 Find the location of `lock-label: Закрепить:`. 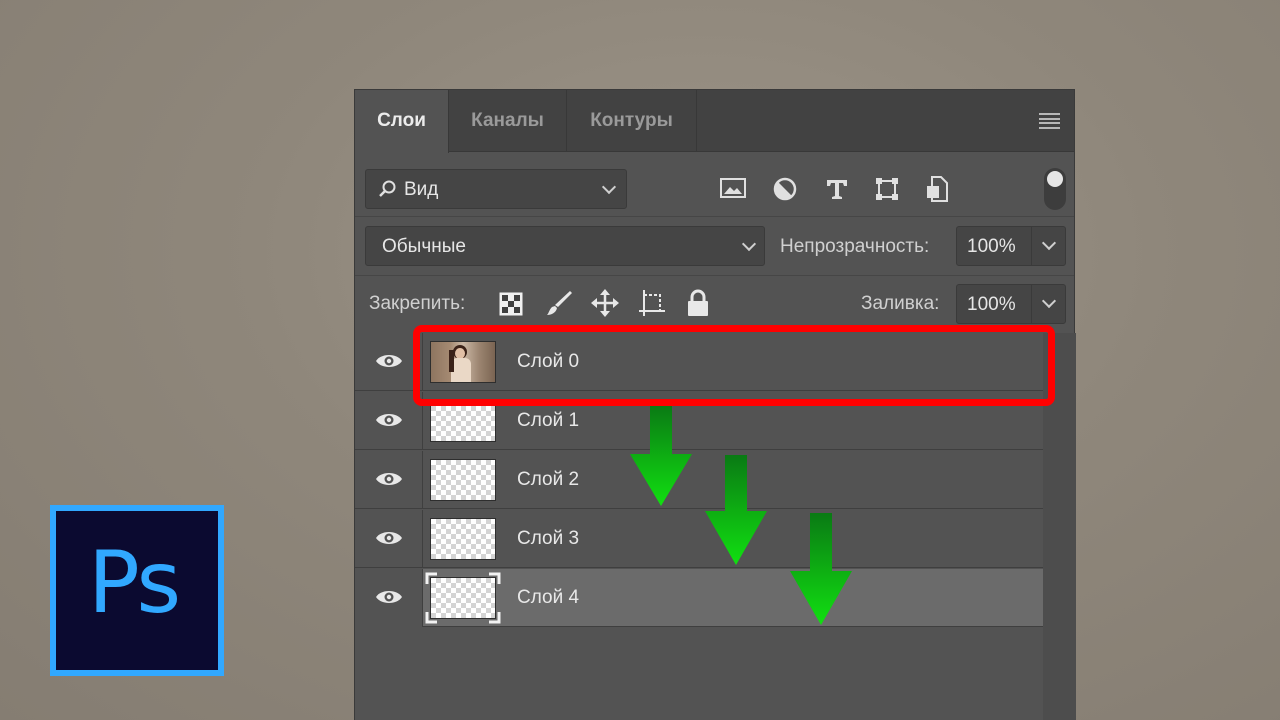

lock-label: Закрепить: is located at coordinates (417, 303).